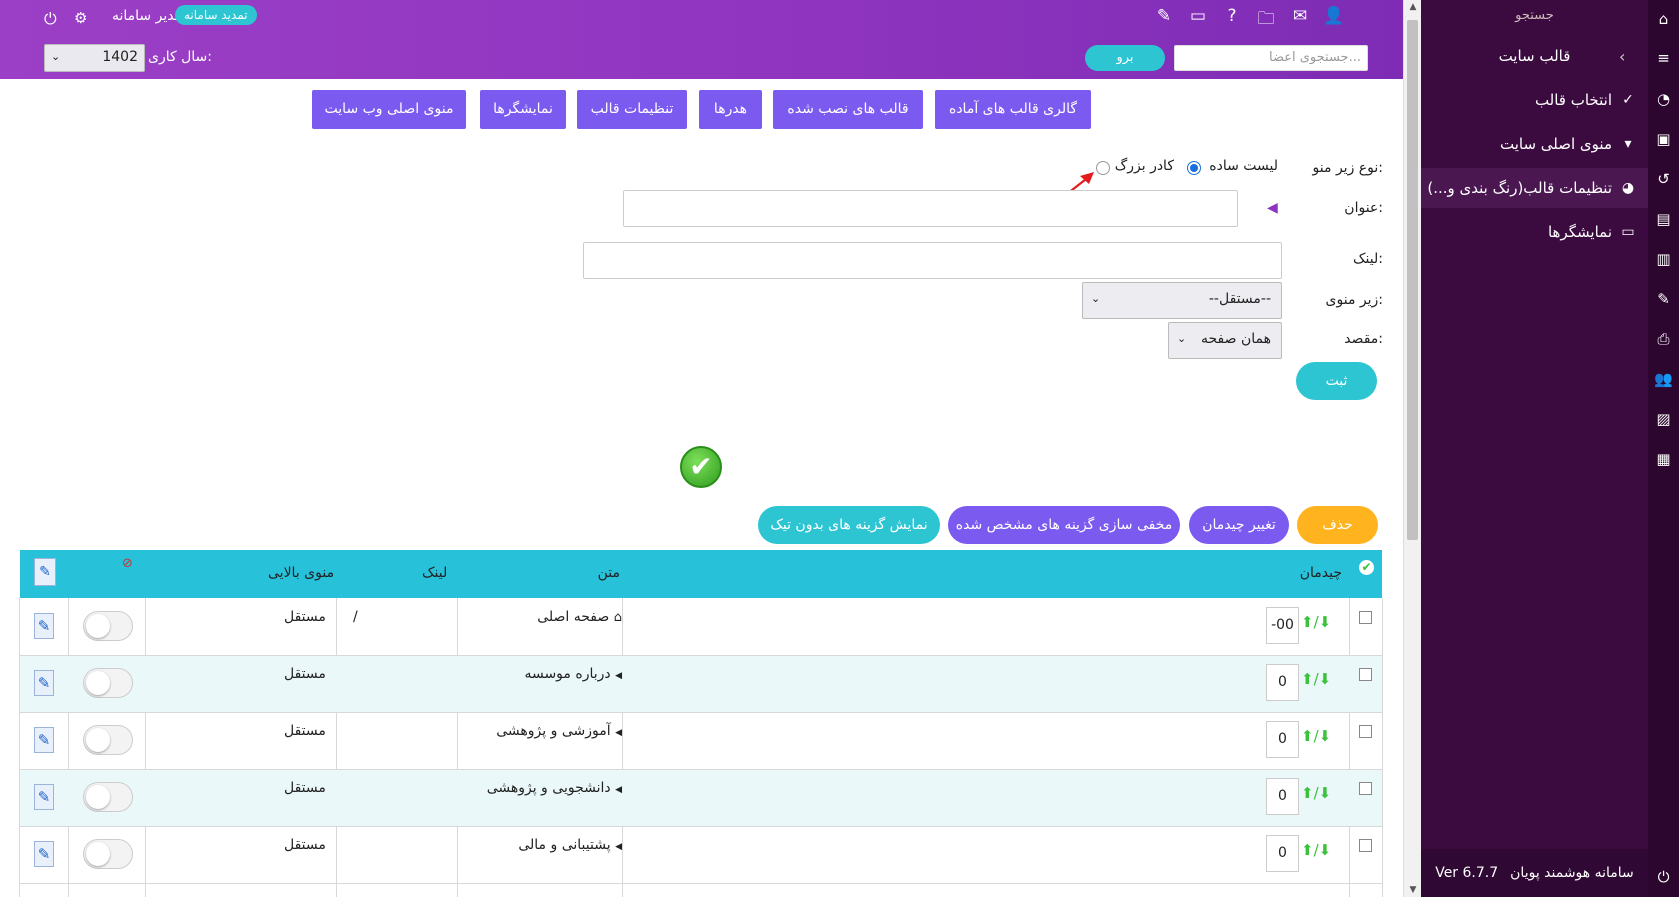 The width and height of the screenshot is (1679, 897). Describe the element at coordinates (1628, 232) in the screenshot. I see `monitor-icon: ▭` at that location.